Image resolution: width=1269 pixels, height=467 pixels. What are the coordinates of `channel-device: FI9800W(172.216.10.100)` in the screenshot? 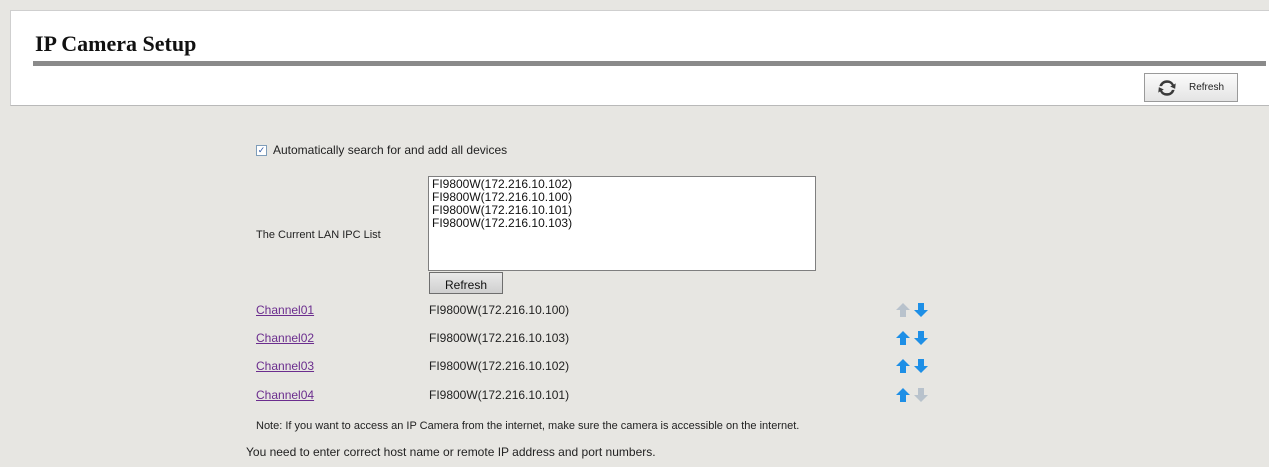 It's located at (499, 310).